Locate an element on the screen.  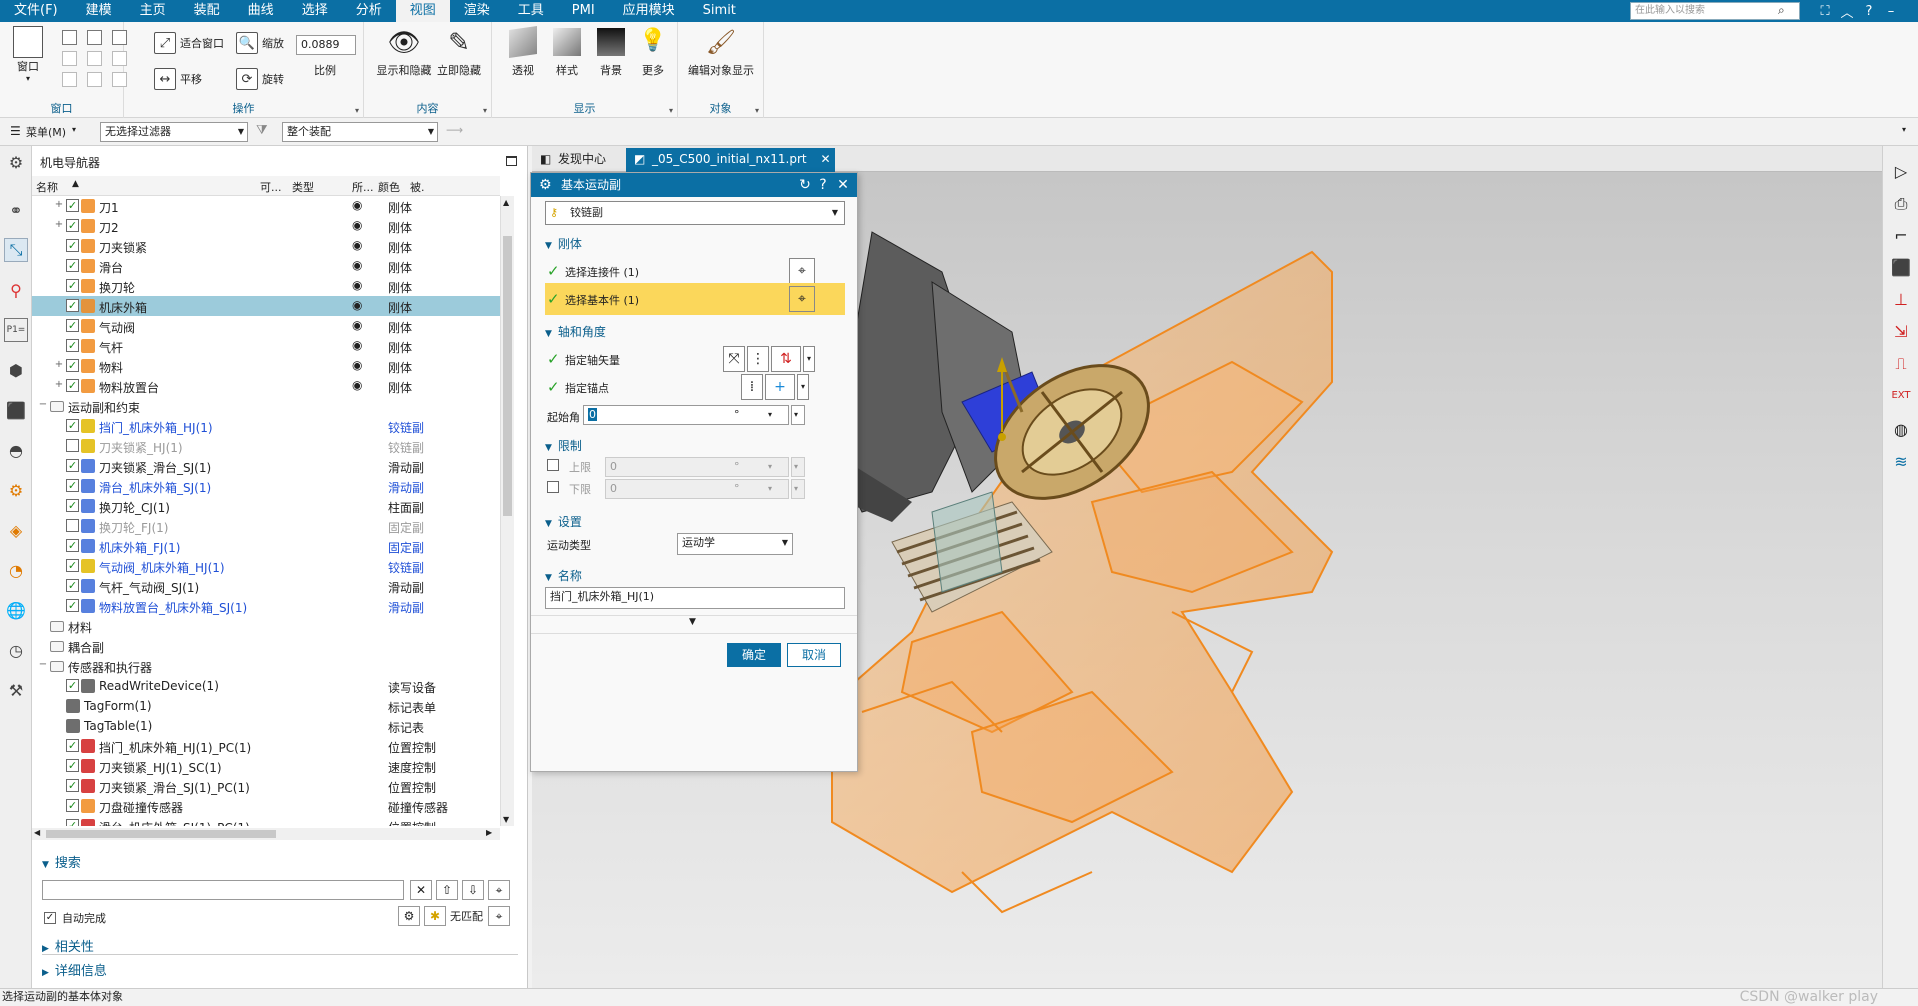
scroll-left-icon: ◀ is located at coordinates (37, 832).